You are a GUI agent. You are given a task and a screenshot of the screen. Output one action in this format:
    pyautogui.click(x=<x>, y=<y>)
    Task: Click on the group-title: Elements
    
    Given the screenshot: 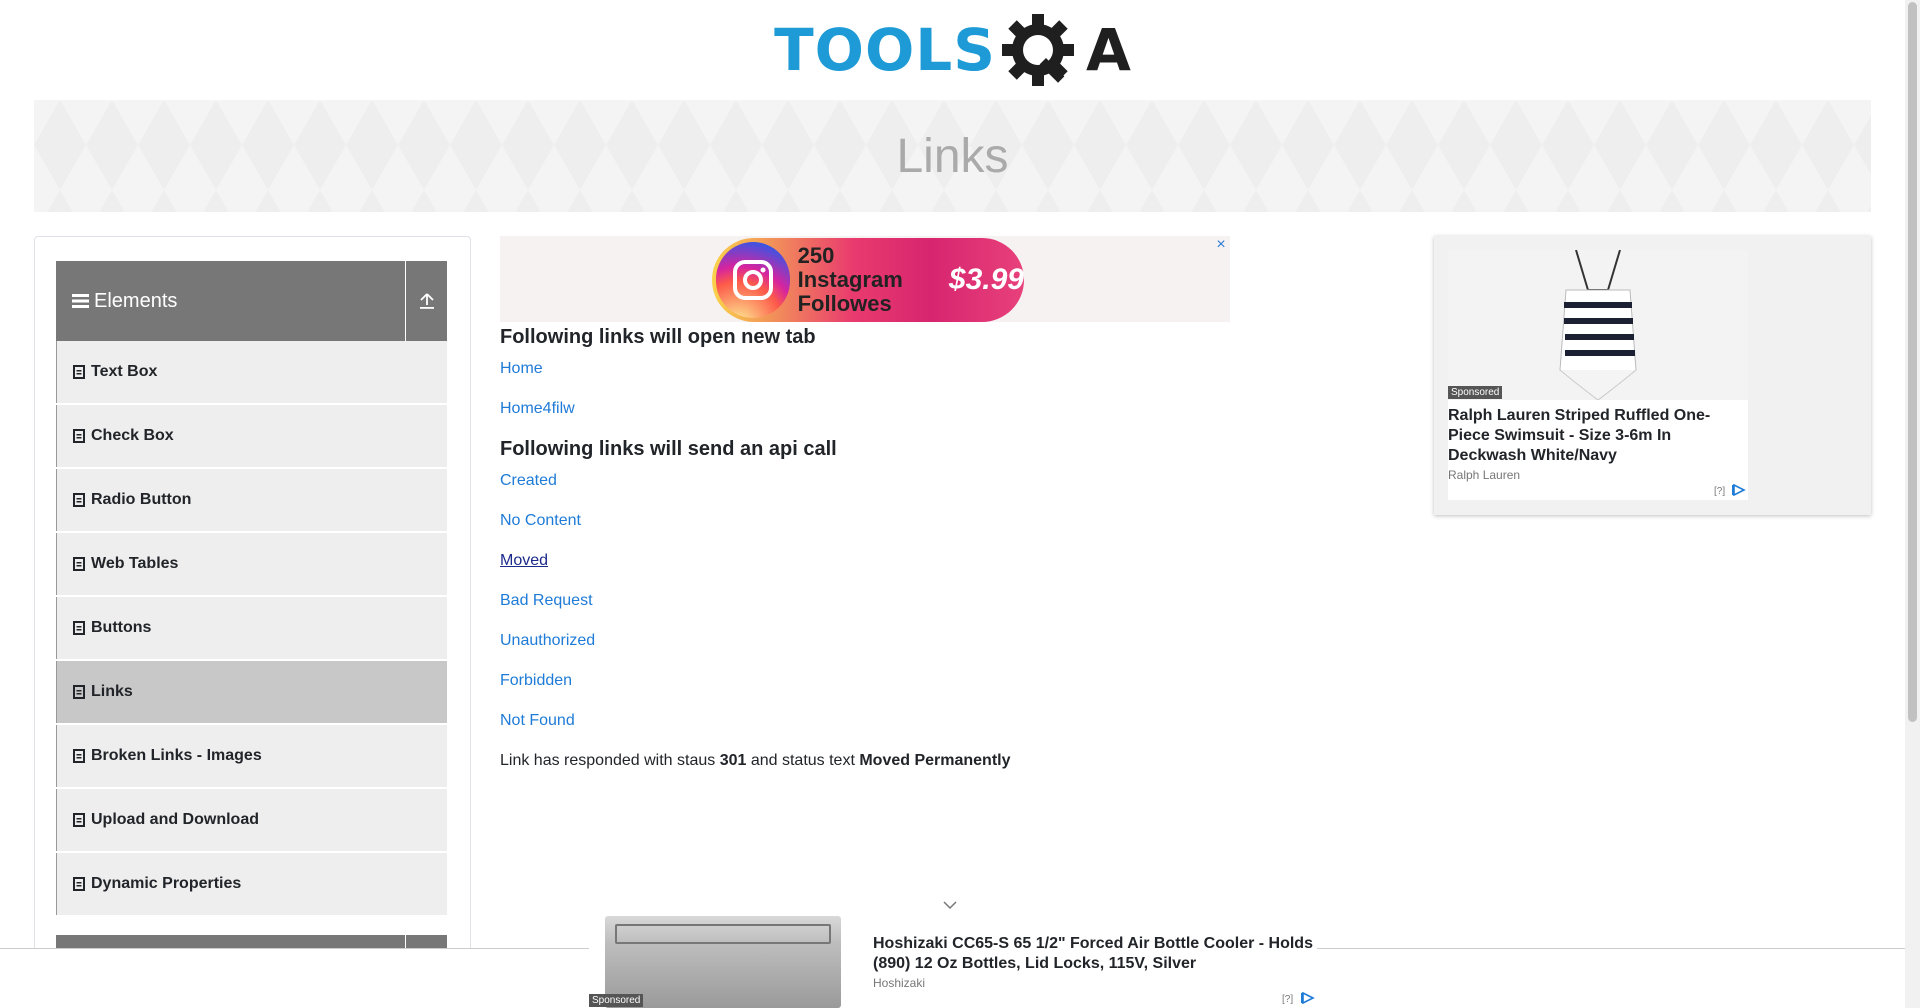 What is the action you would take?
    pyautogui.click(x=230, y=301)
    